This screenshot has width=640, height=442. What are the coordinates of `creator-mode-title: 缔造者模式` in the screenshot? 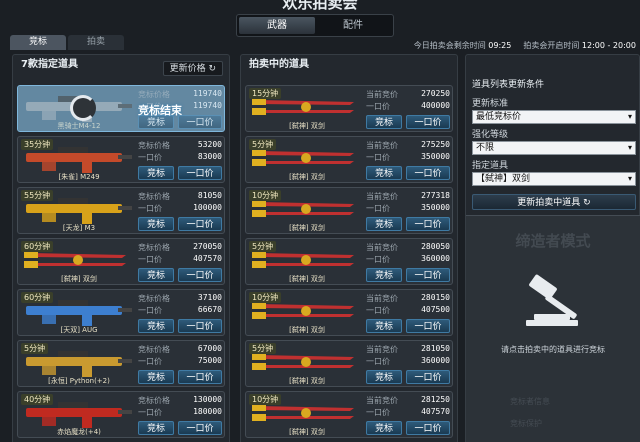 It's located at (553, 241).